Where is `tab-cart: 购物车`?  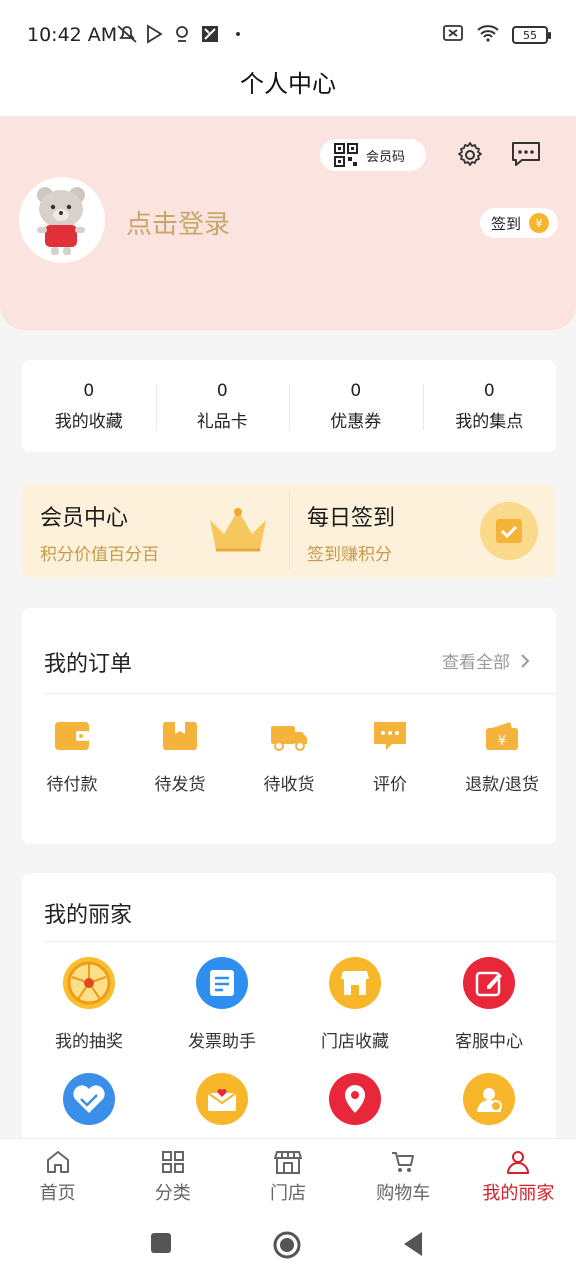
tab-cart: 购物车 is located at coordinates (403, 1174).